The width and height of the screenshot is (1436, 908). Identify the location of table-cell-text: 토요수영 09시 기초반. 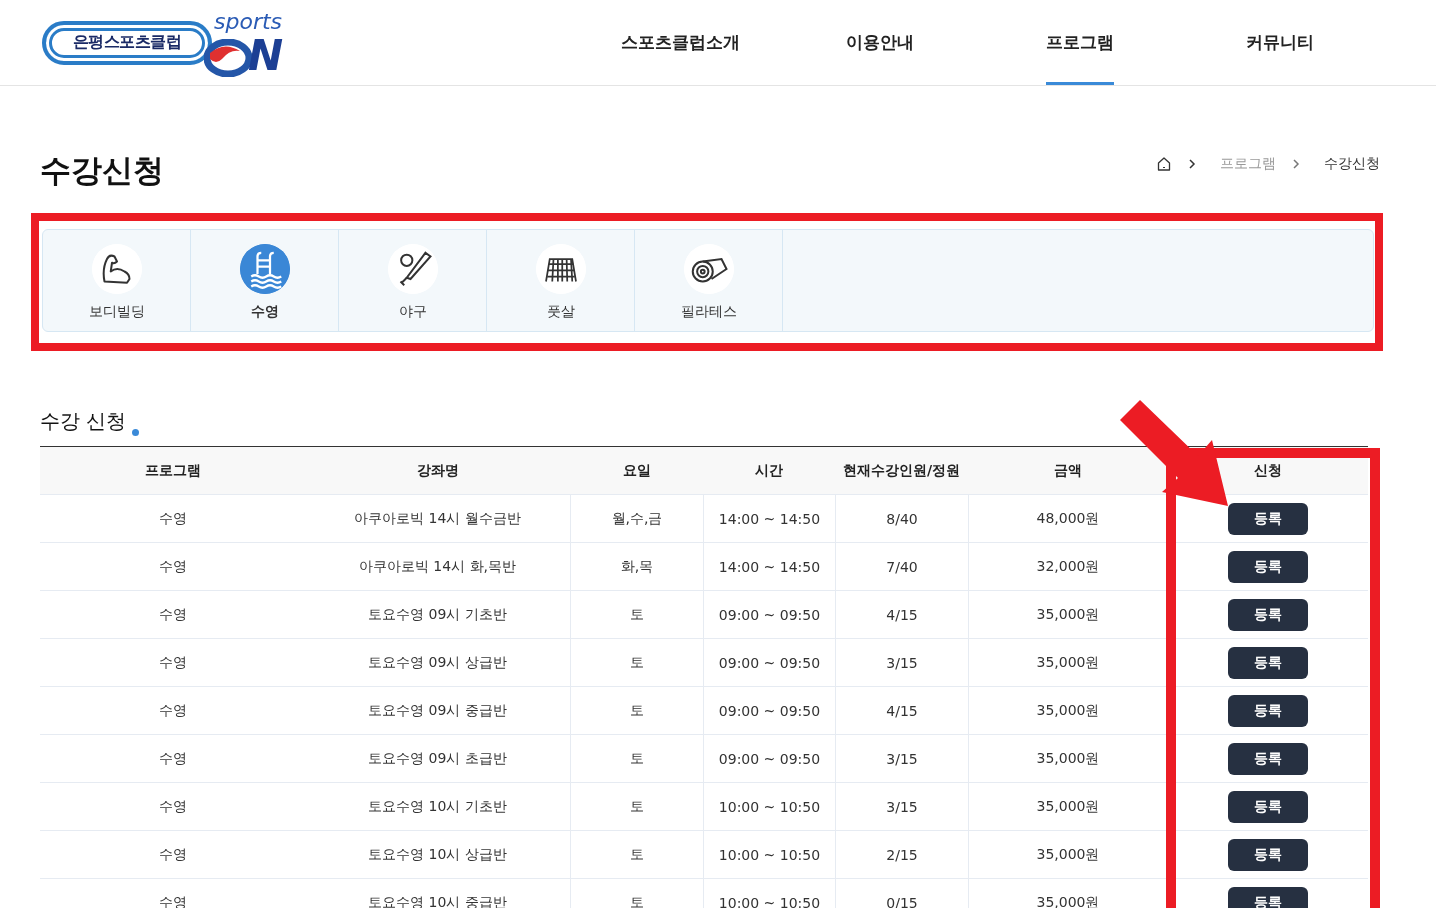
(437, 614).